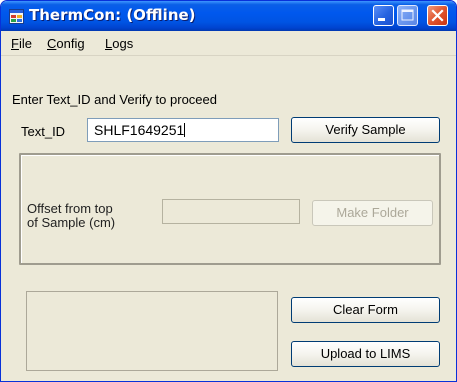 This screenshot has width=457, height=382. What do you see at coordinates (372, 213) in the screenshot?
I see `make-folder-button: Make Folder` at bounding box center [372, 213].